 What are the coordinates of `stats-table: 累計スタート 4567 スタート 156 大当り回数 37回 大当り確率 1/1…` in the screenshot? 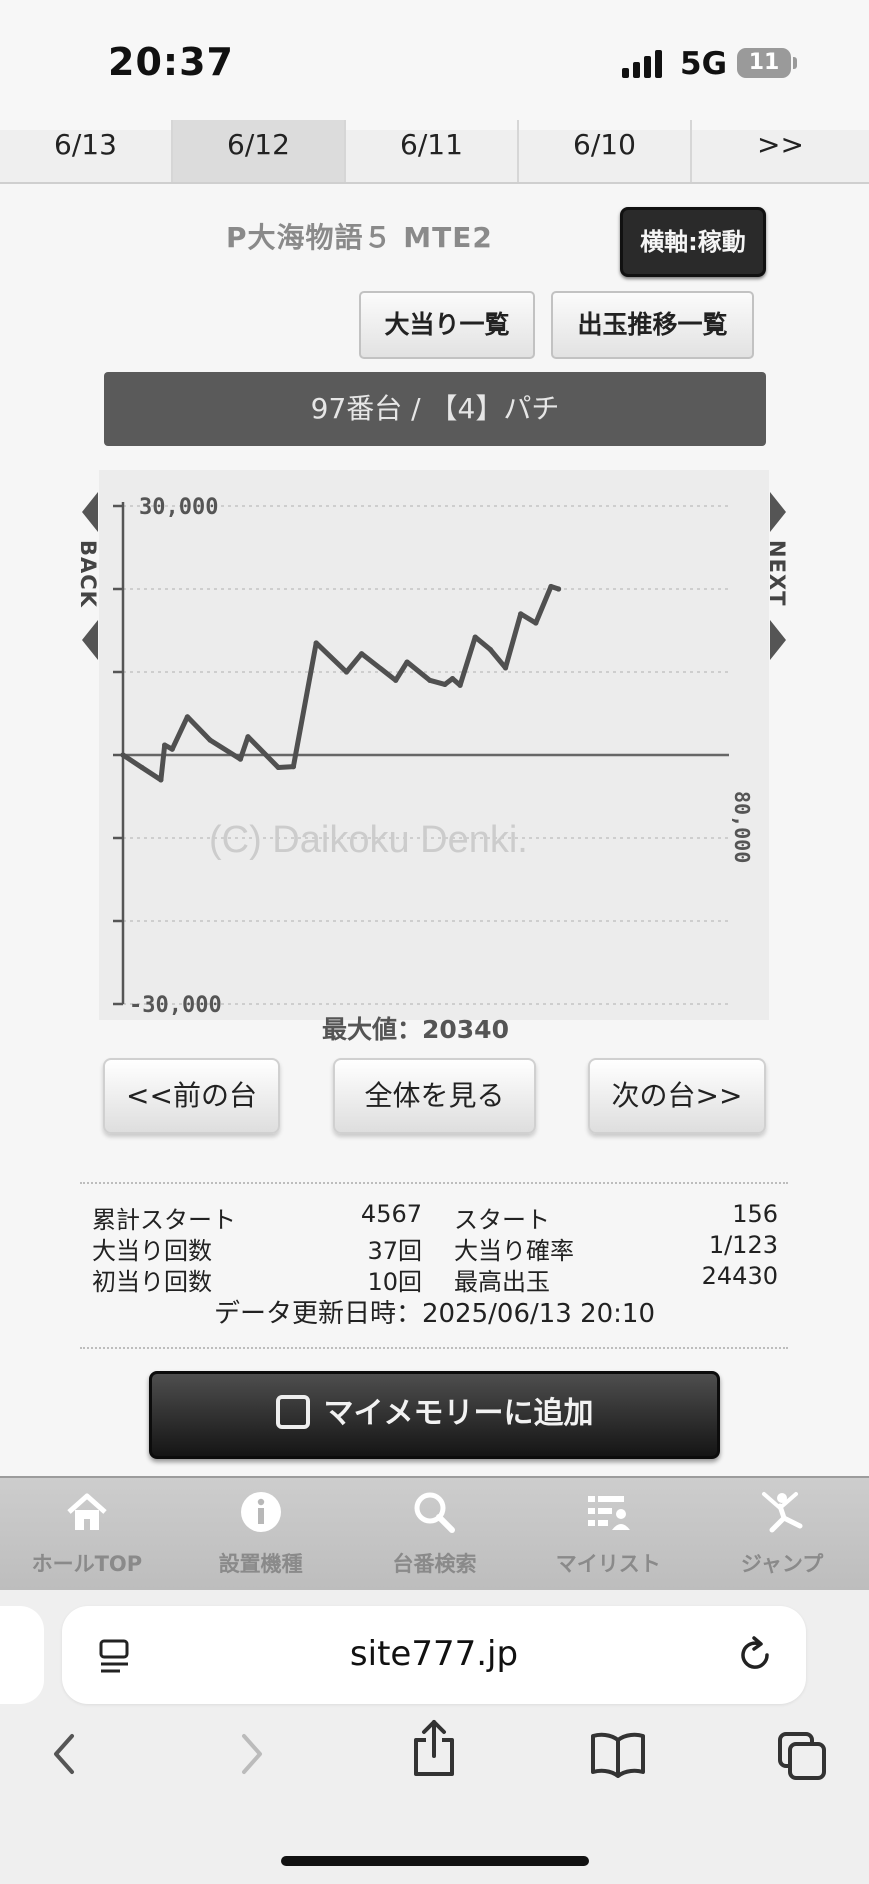 It's located at (435, 1248).